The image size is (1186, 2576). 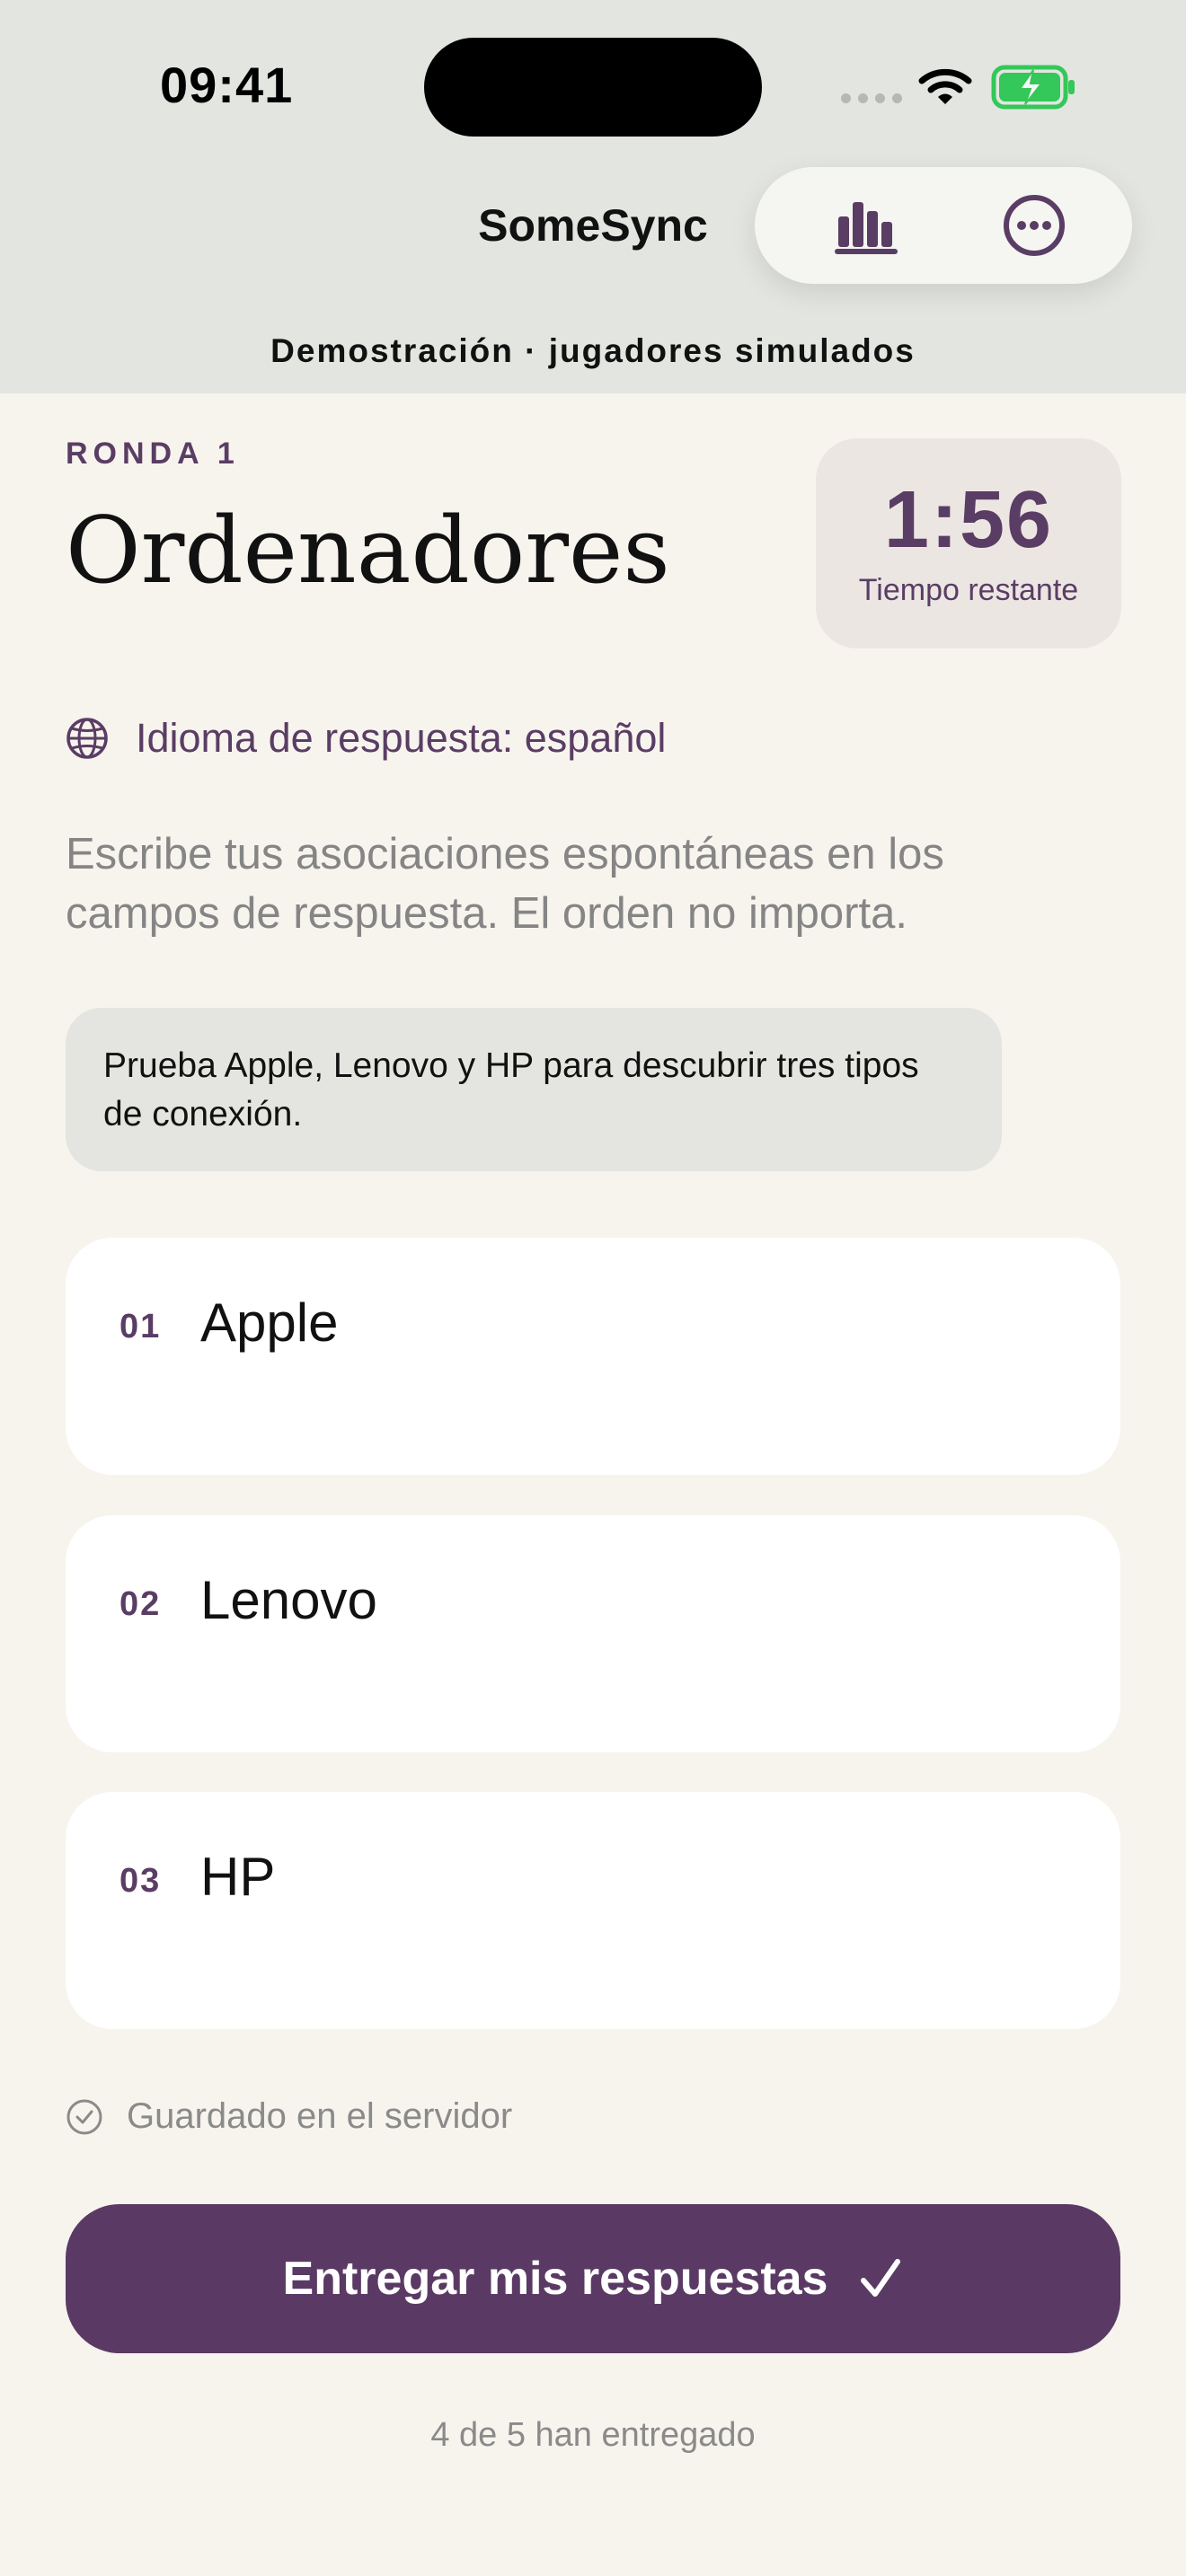 I want to click on answer-field-2: 02 Lenovo, so click(x=593, y=1633).